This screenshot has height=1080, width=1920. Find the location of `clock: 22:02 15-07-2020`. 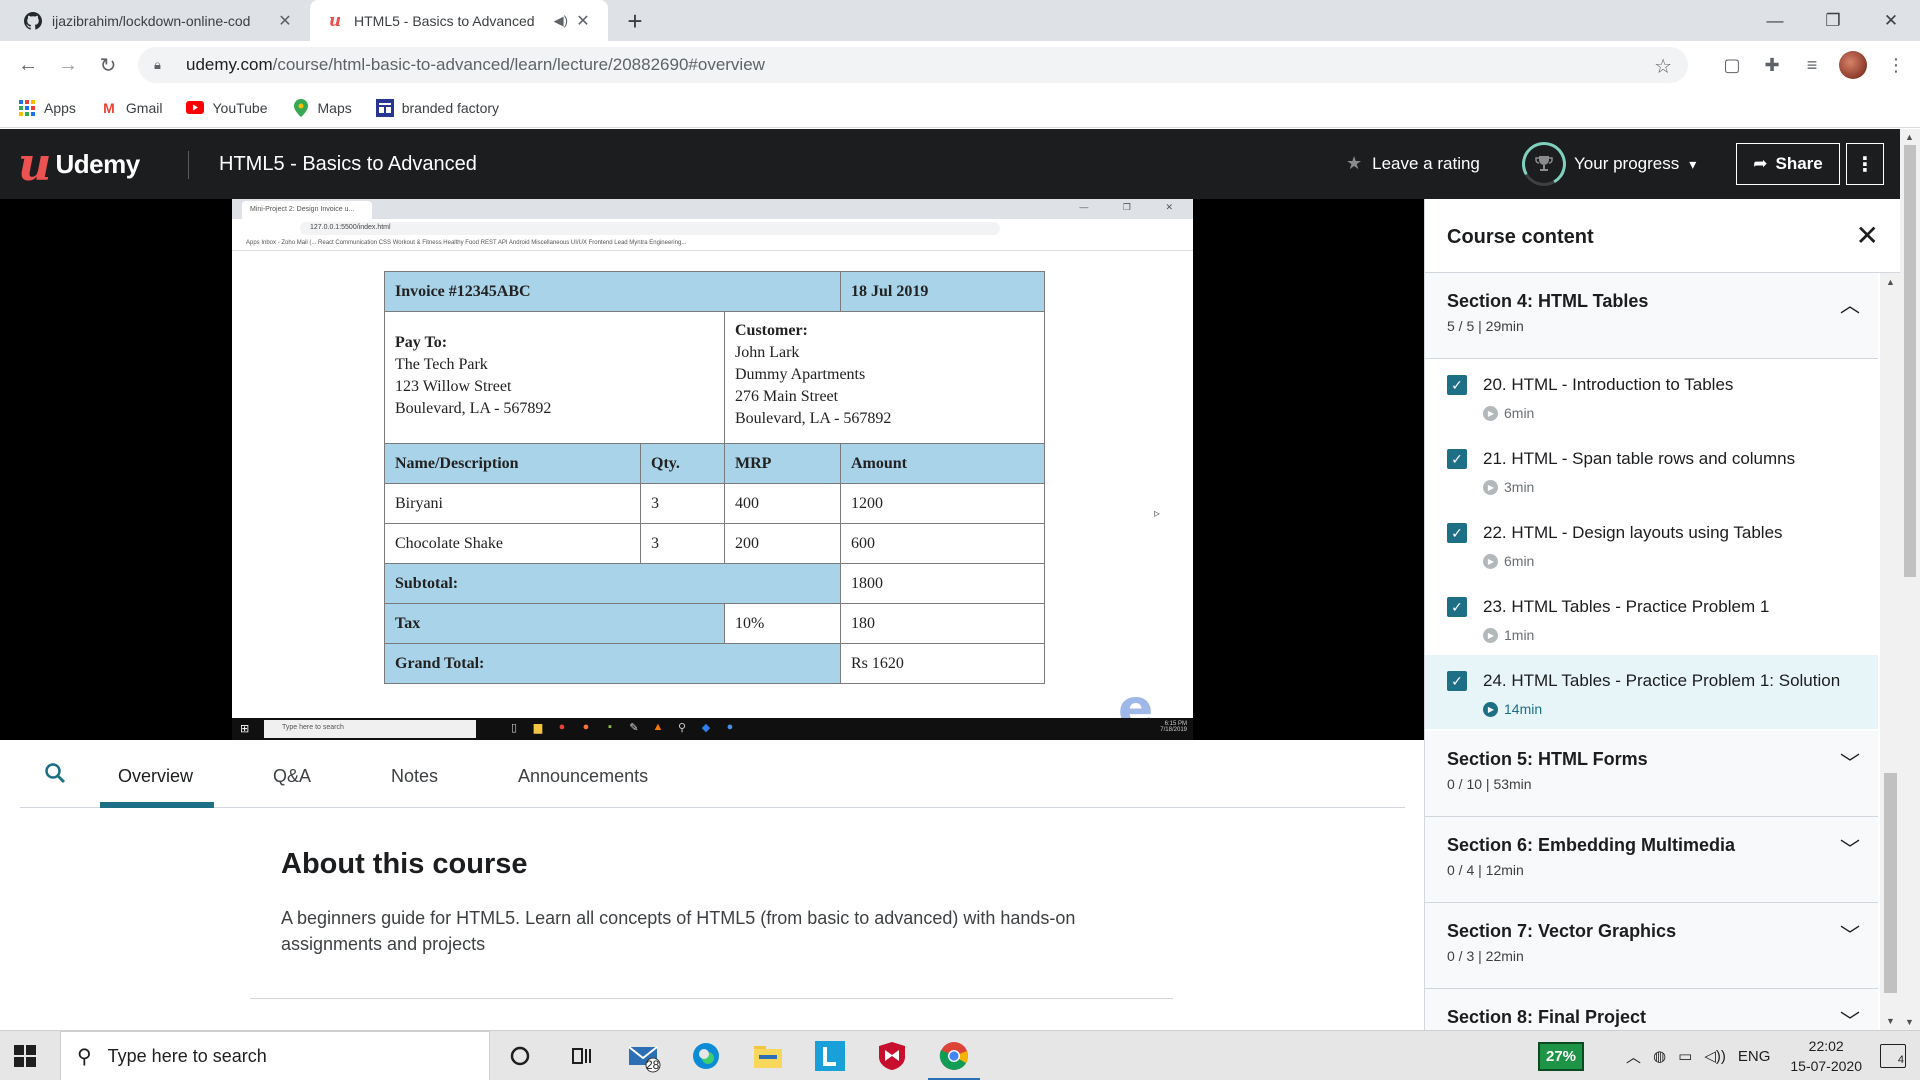

clock: 22:02 15-07-2020 is located at coordinates (1826, 1056).